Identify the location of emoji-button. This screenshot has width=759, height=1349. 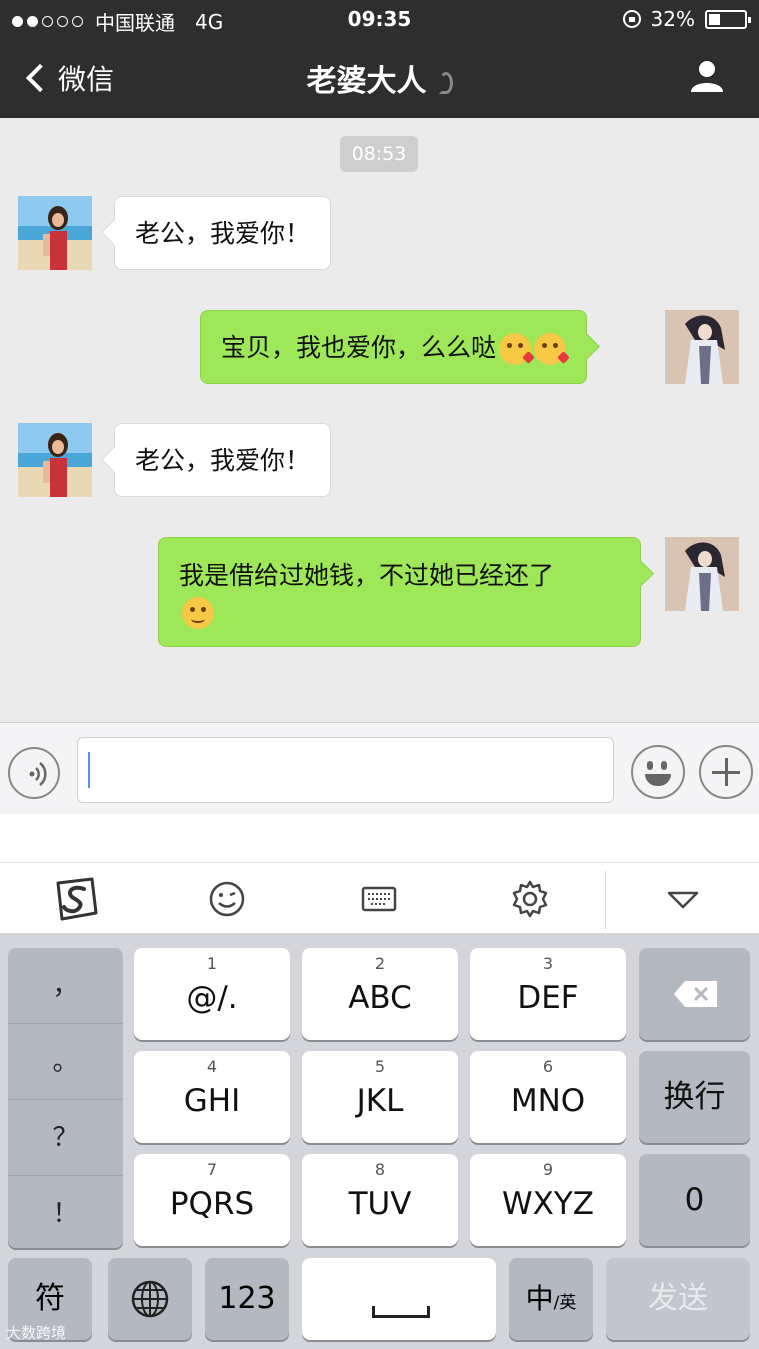
(658, 772).